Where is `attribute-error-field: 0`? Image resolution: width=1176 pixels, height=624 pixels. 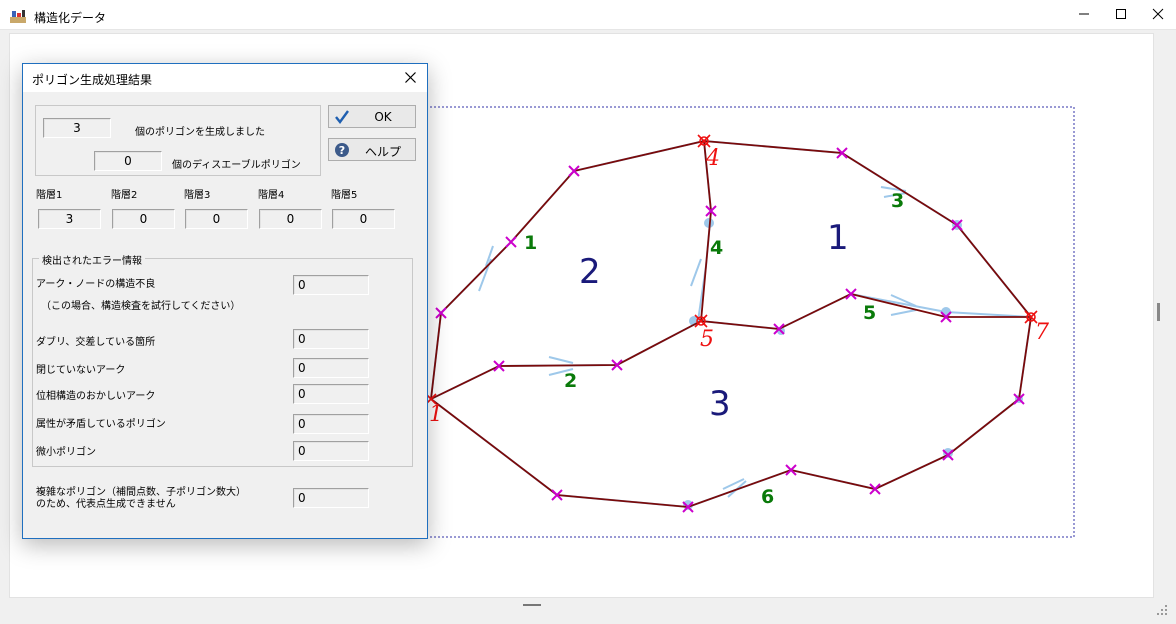 attribute-error-field: 0 is located at coordinates (331, 424).